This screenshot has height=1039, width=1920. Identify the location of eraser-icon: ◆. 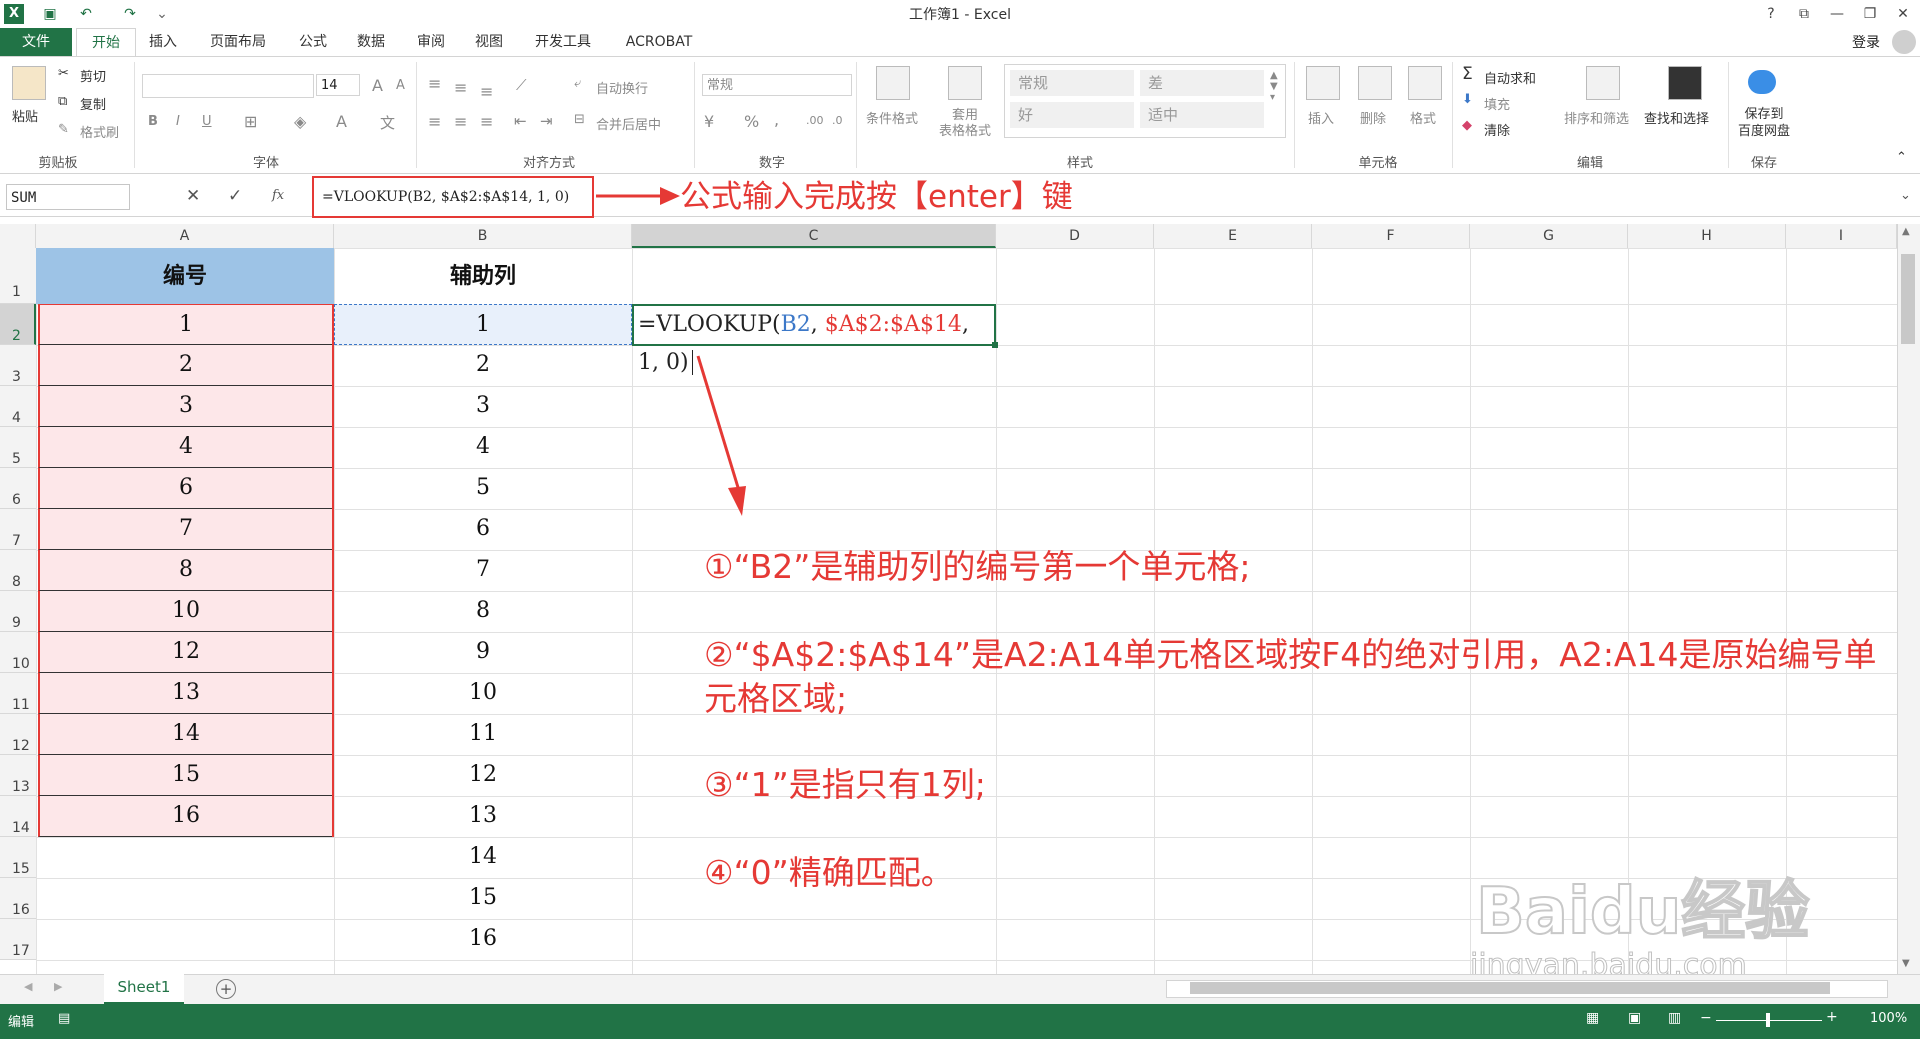
(1467, 125).